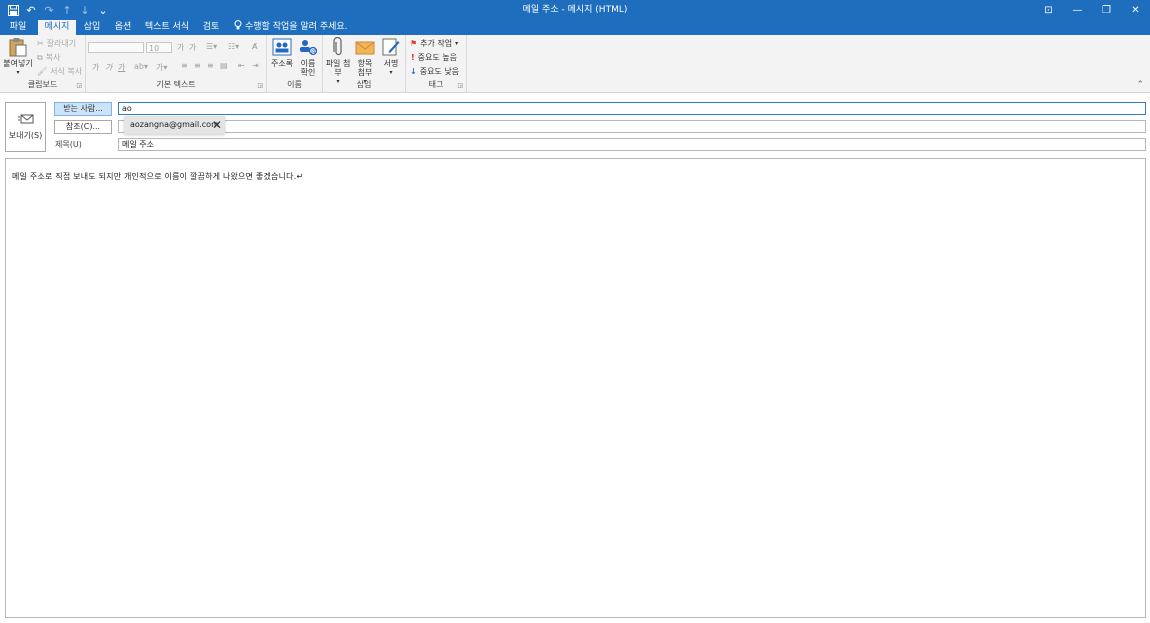 This screenshot has height=623, width=1150. I want to click on font-color-button: 가▾, so click(161, 67).